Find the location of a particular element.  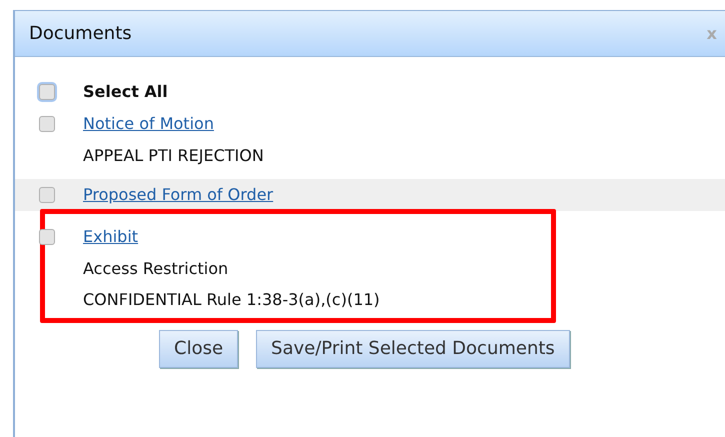

document-link: Notice of Motion is located at coordinates (148, 124).